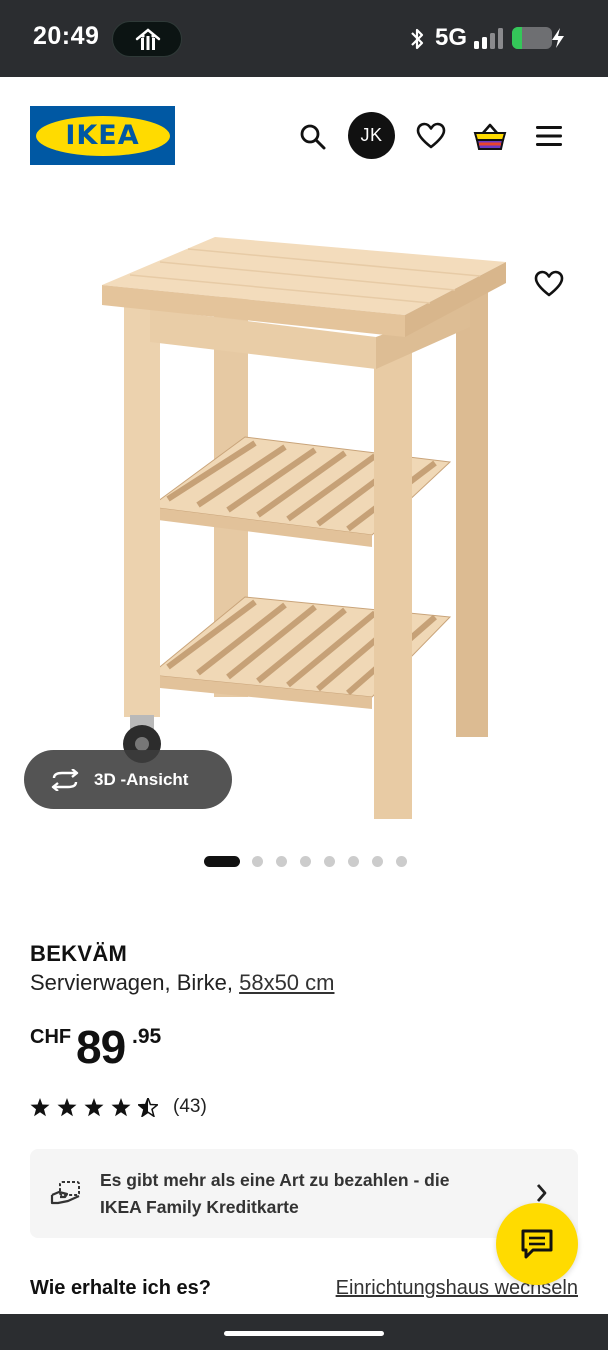 The width and height of the screenshot is (608, 1350). Describe the element at coordinates (489, 41) in the screenshot. I see `signal-icon` at that location.